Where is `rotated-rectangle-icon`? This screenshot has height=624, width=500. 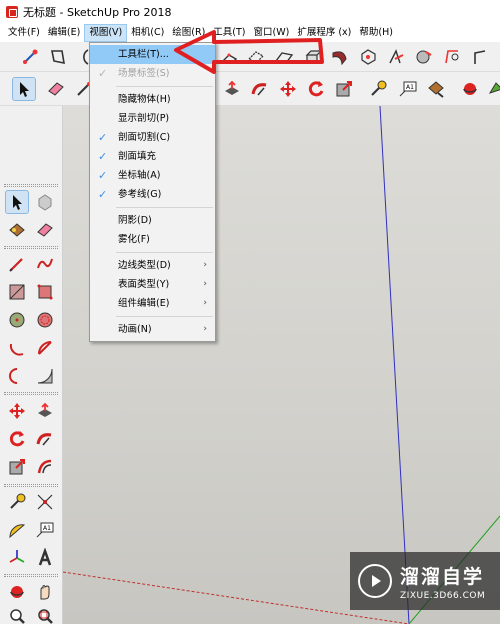
rotated-rectangle-icon is located at coordinates (45, 292).